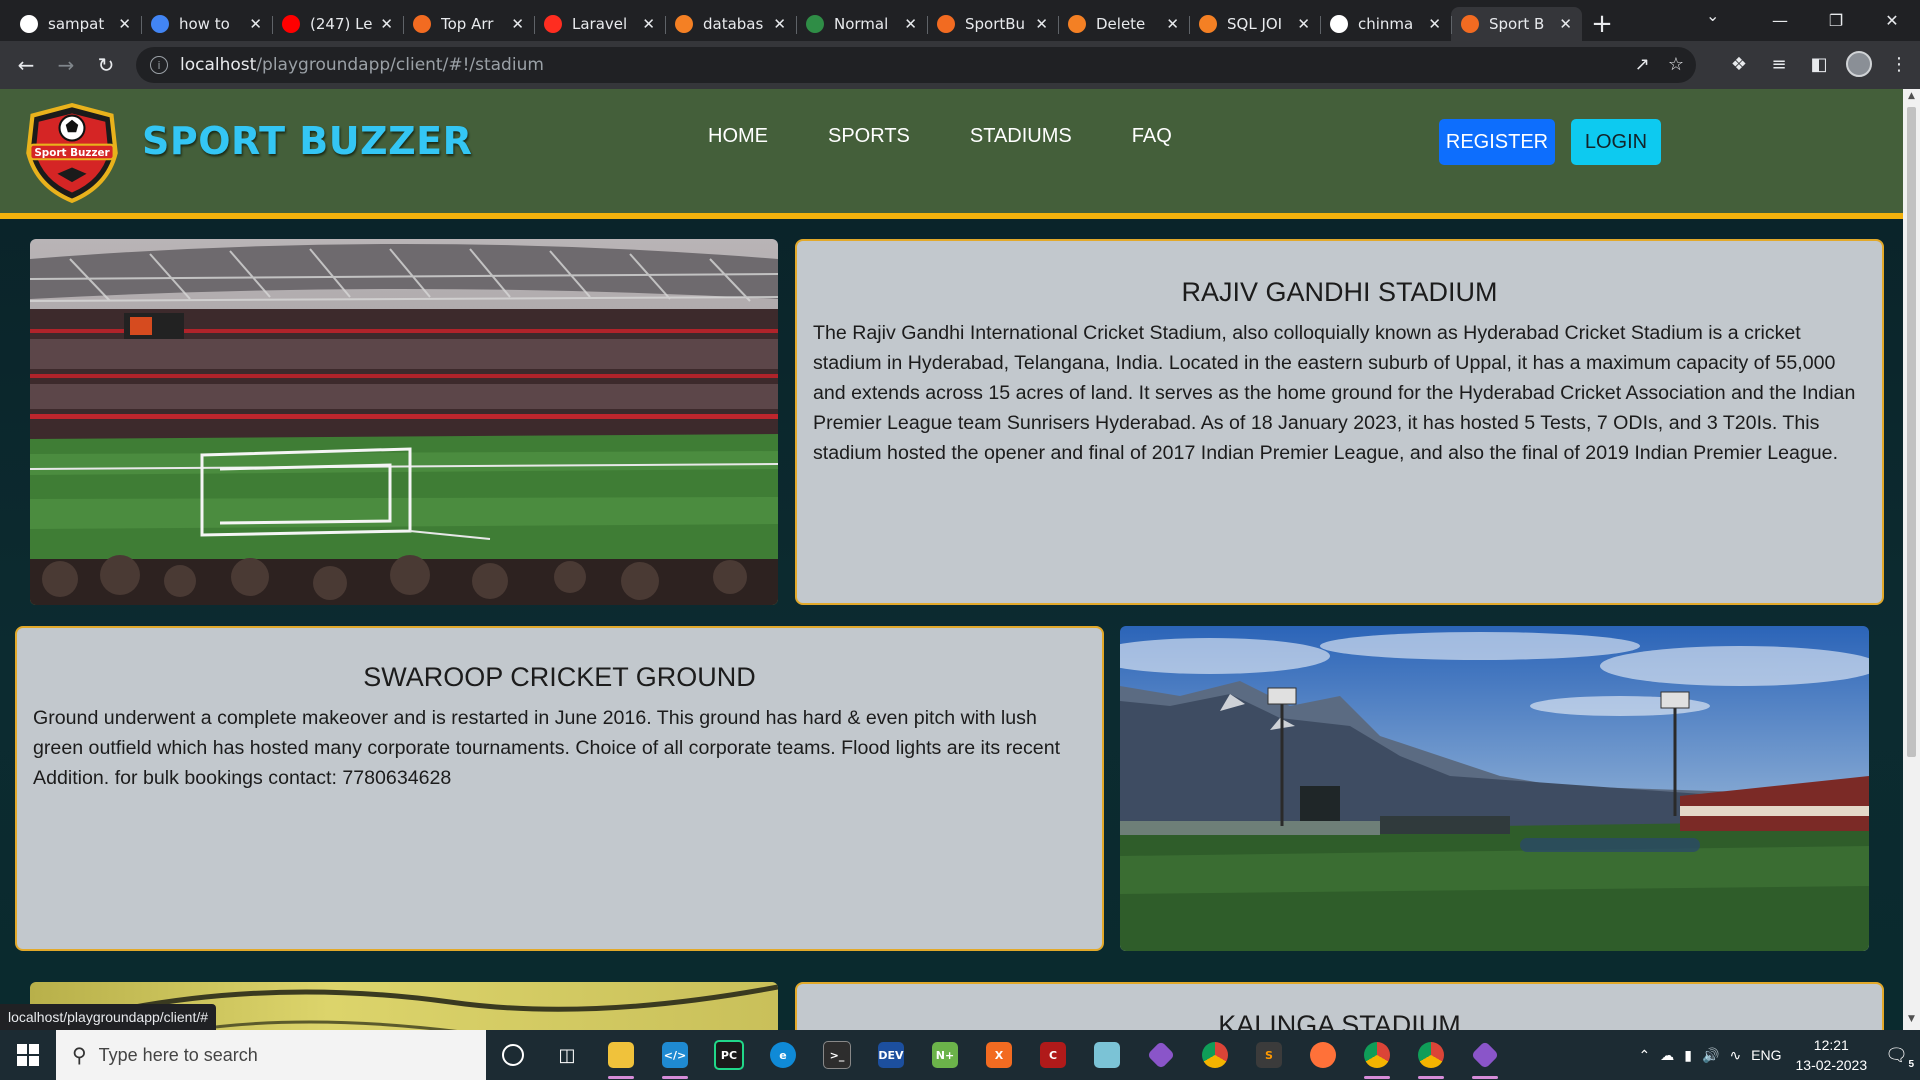 This screenshot has width=1920, height=1080. What do you see at coordinates (738, 136) in the screenshot?
I see `nav-home: HOME` at bounding box center [738, 136].